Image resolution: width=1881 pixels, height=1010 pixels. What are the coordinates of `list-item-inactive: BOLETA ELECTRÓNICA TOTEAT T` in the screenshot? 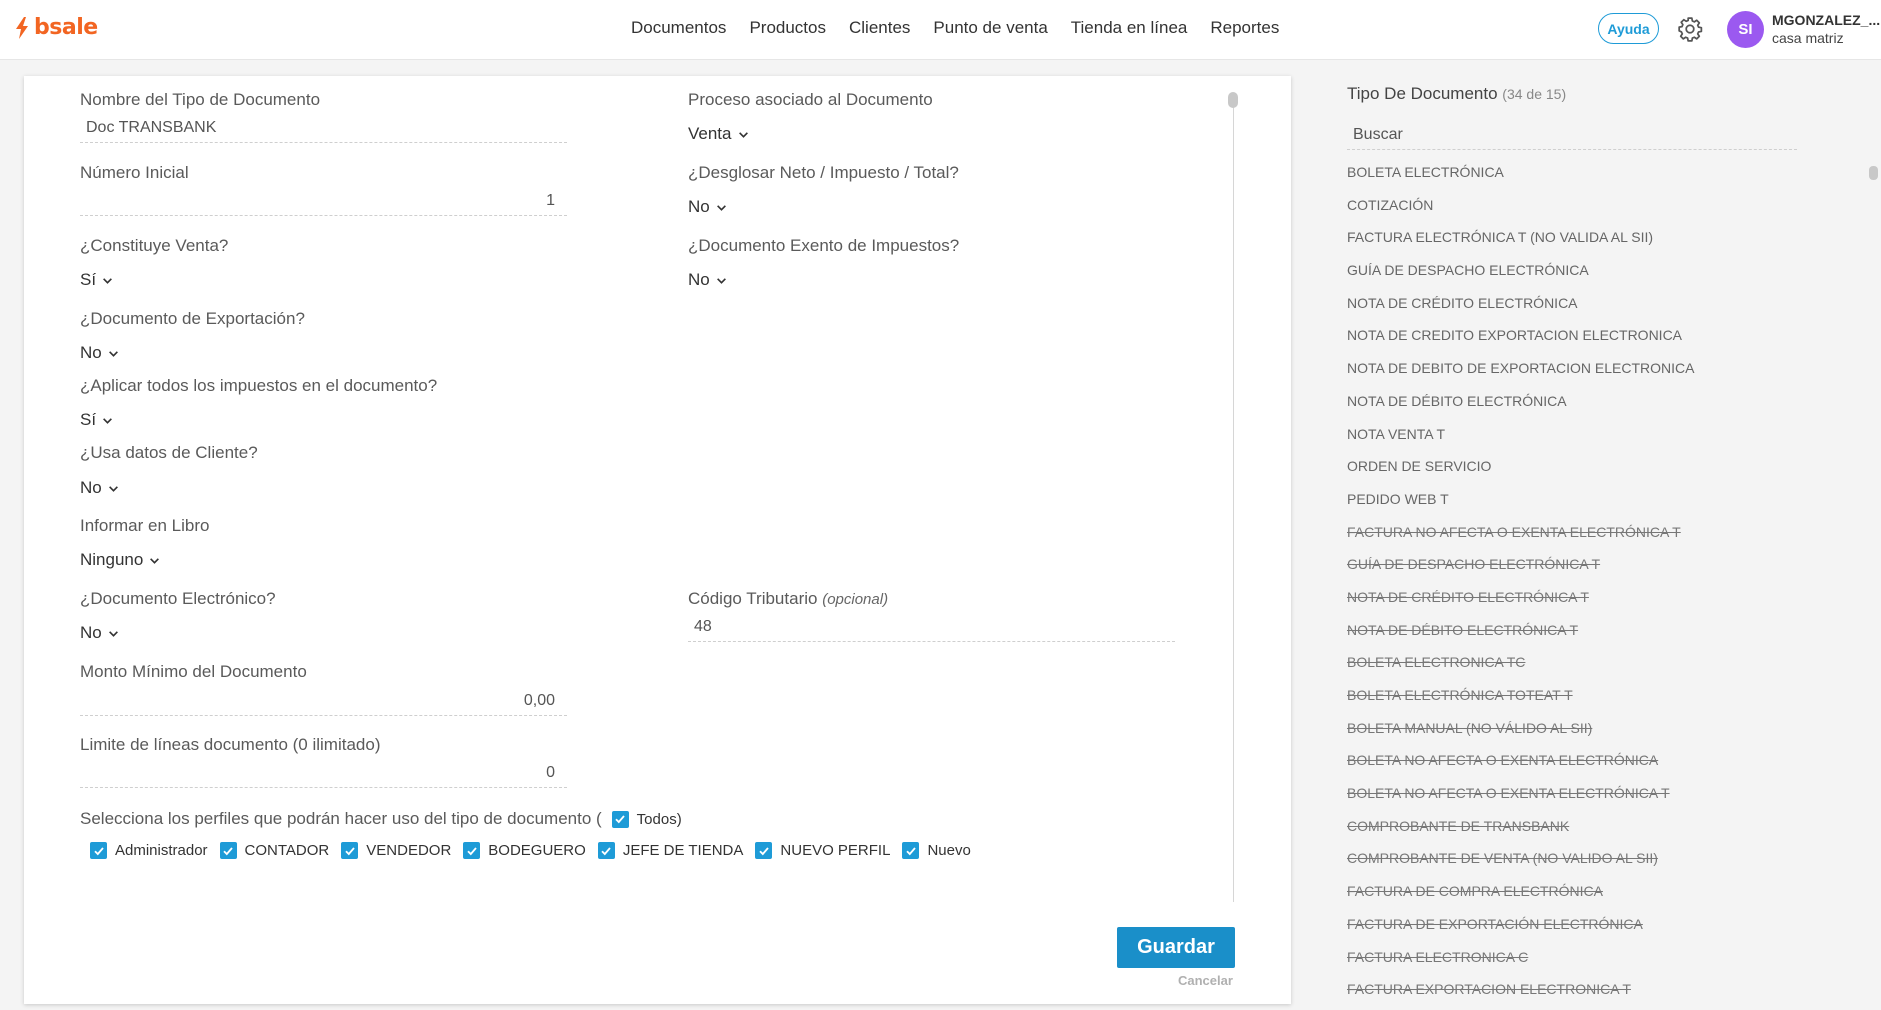 It's located at (1520, 701).